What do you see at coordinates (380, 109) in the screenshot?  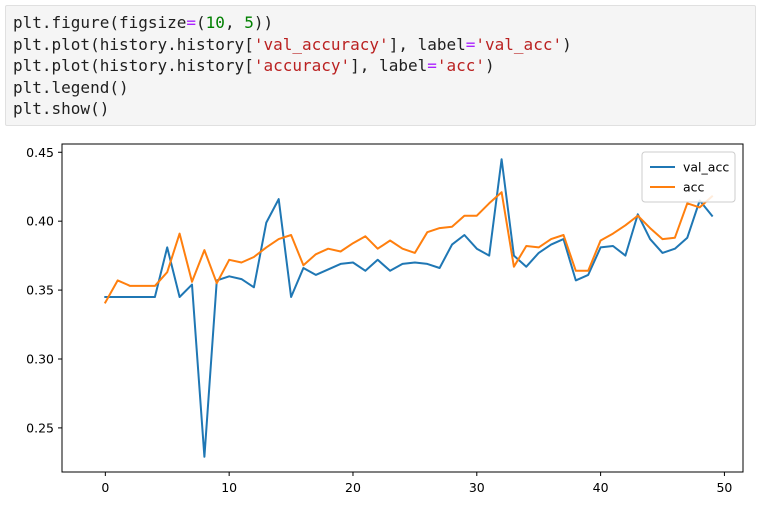 I see `code-line: plt.show()` at bounding box center [380, 109].